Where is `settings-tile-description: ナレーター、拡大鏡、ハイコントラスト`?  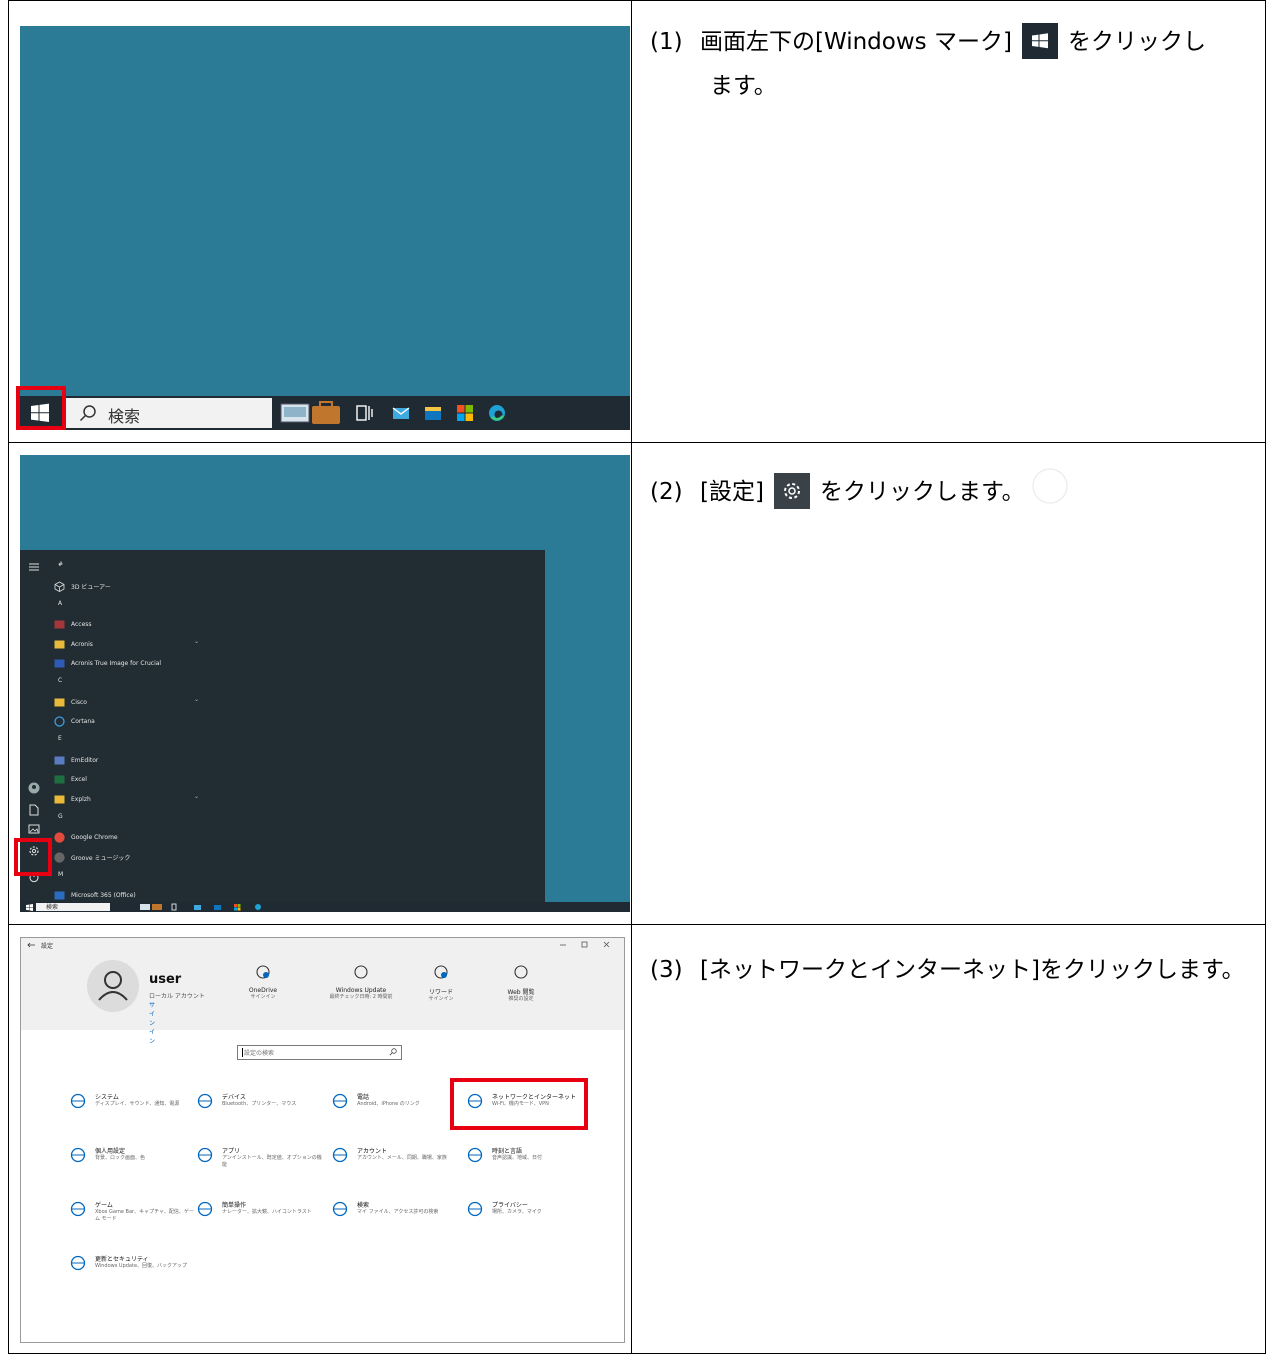 settings-tile-description: ナレーター、拡大鏡、ハイコントラスト is located at coordinates (267, 1212).